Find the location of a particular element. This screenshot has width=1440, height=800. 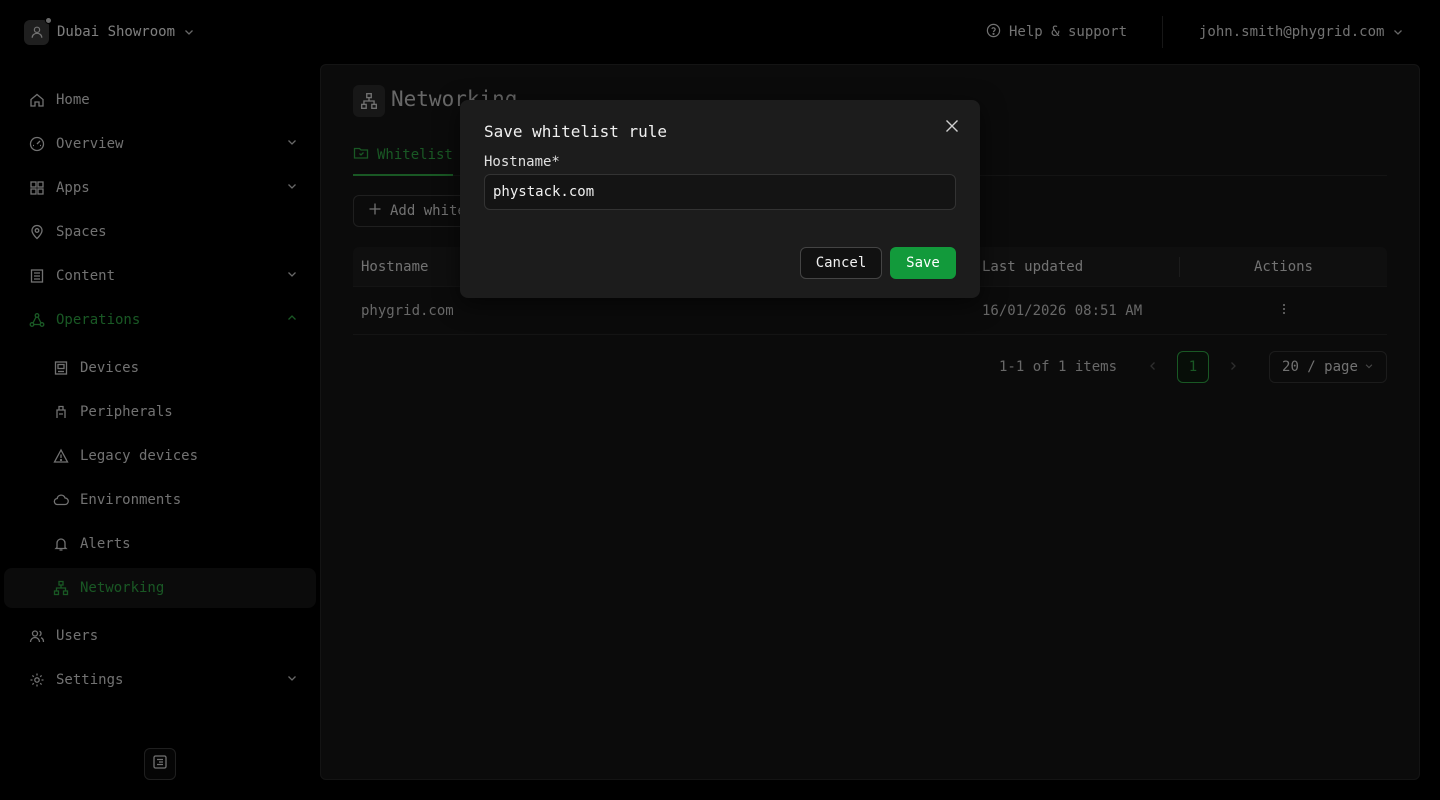

close-icon is located at coordinates (952, 128).